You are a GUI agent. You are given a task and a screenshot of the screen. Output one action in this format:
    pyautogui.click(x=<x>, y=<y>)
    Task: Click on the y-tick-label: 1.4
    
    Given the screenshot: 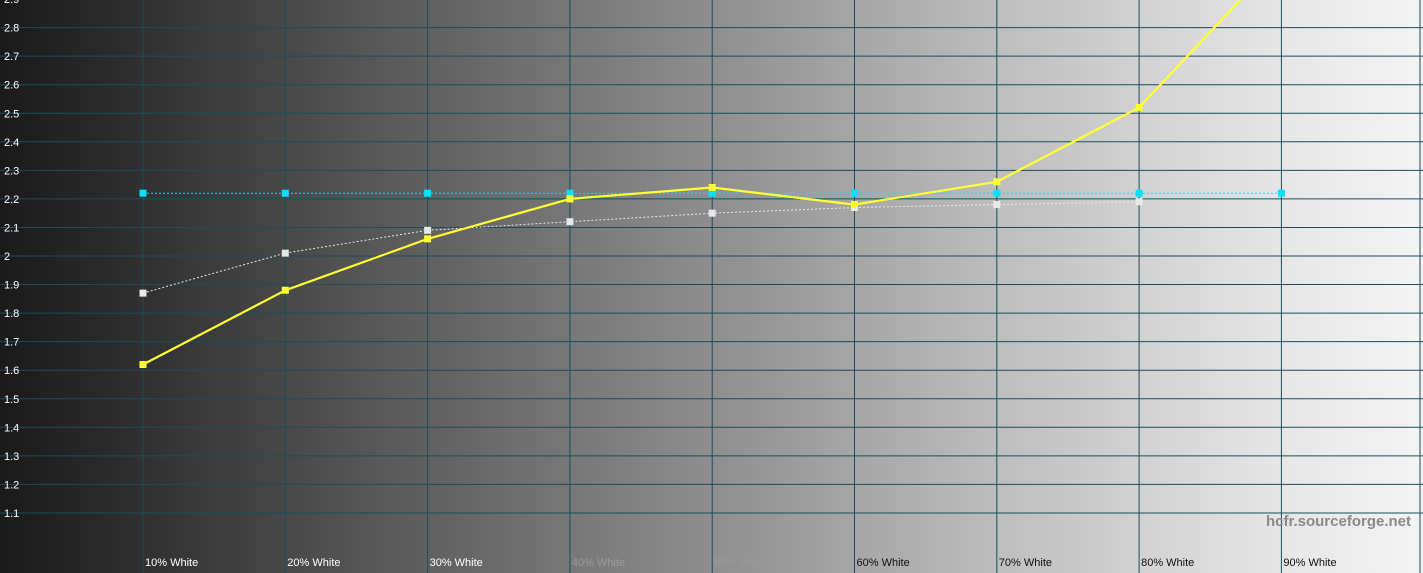 What is the action you would take?
    pyautogui.click(x=11, y=428)
    